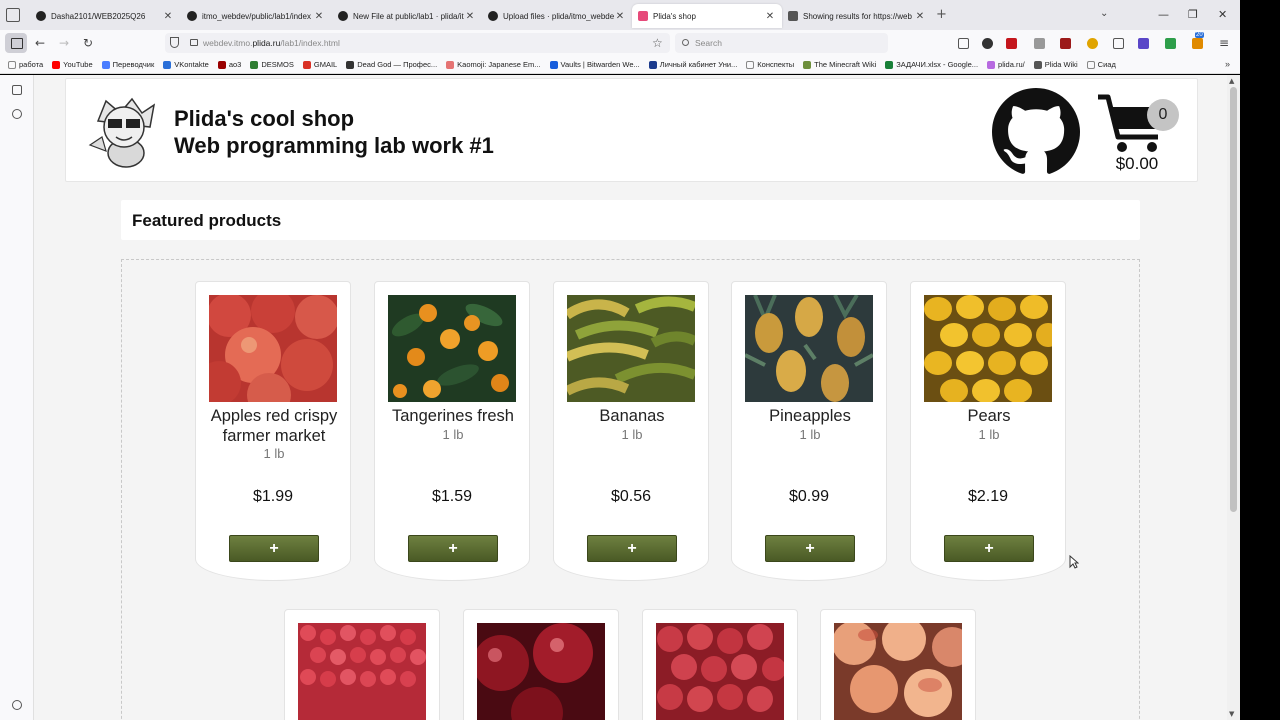  What do you see at coordinates (221, 64) in the screenshot?
I see `ao3-icon` at bounding box center [221, 64].